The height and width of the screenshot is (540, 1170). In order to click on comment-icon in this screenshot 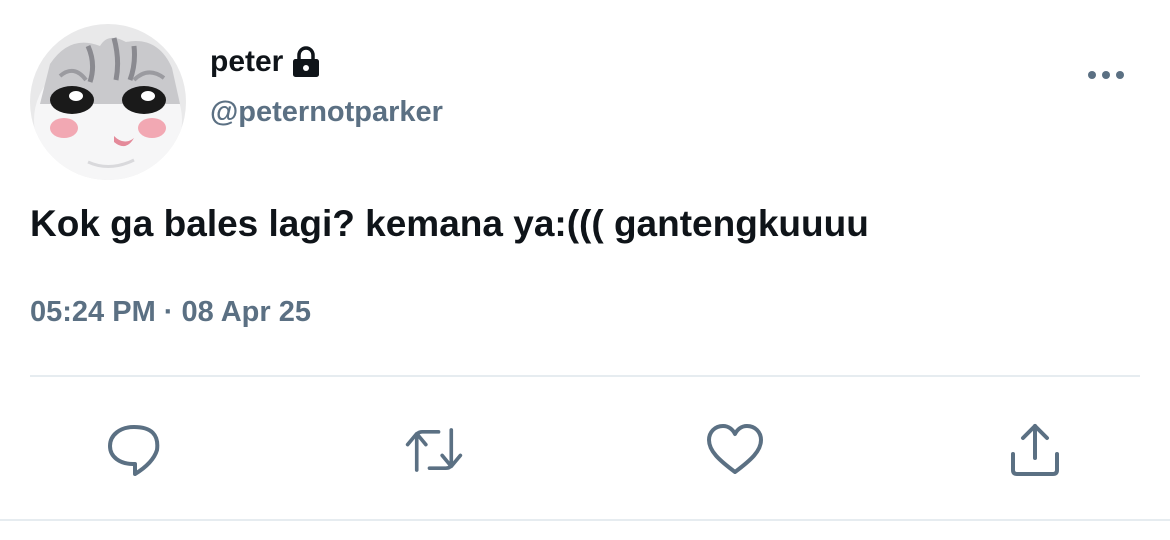, I will do `click(134, 450)`.